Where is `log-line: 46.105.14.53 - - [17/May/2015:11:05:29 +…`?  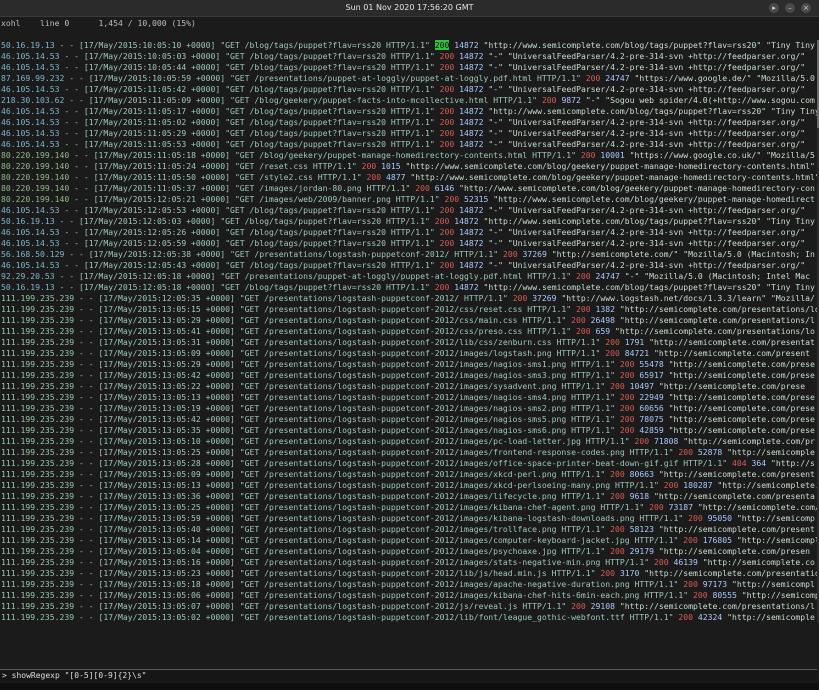
log-line: 46.105.14.53 - - [17/May/2015:11:05:29 +… is located at coordinates (409, 133).